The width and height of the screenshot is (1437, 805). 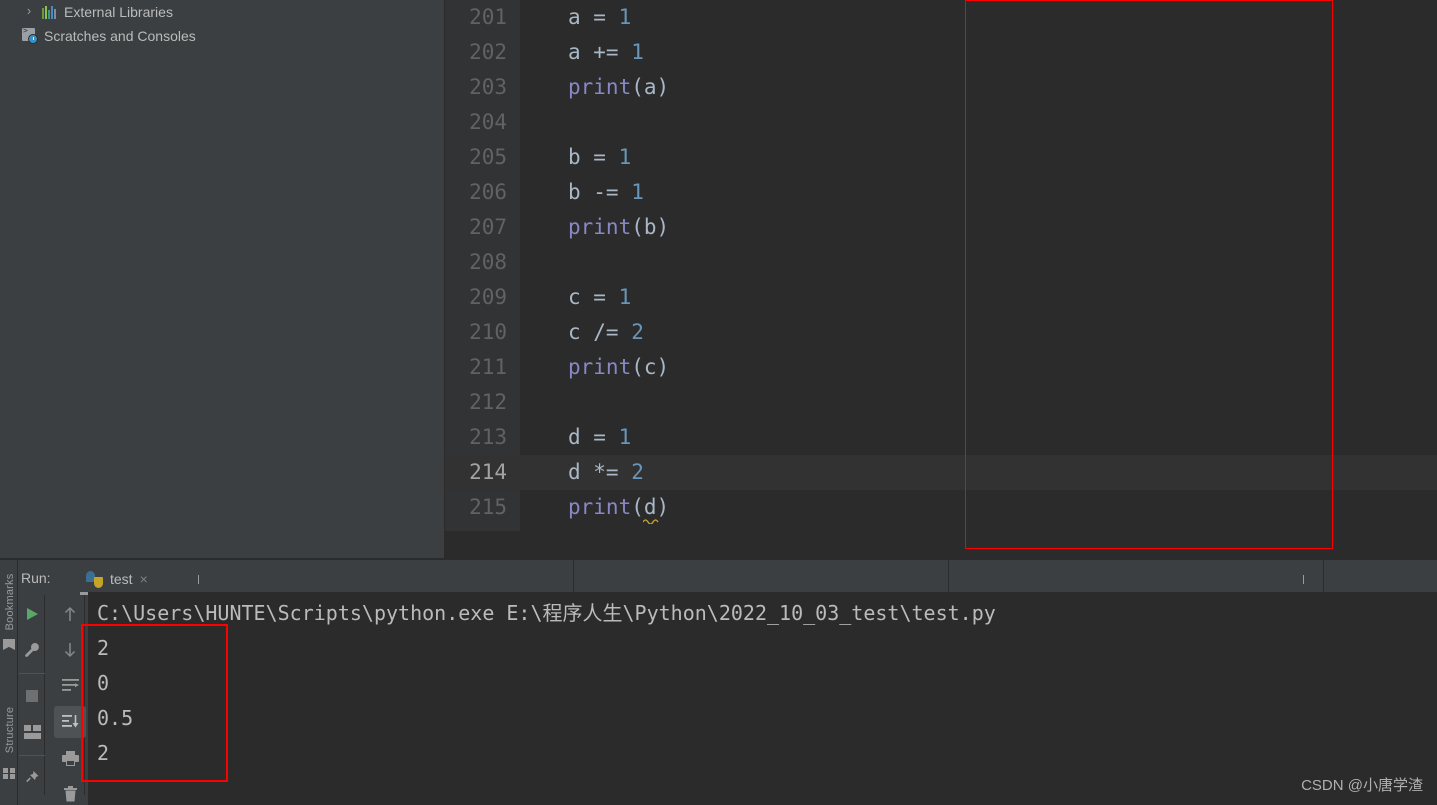 What do you see at coordinates (476, 262) in the screenshot?
I see `line-number: 208` at bounding box center [476, 262].